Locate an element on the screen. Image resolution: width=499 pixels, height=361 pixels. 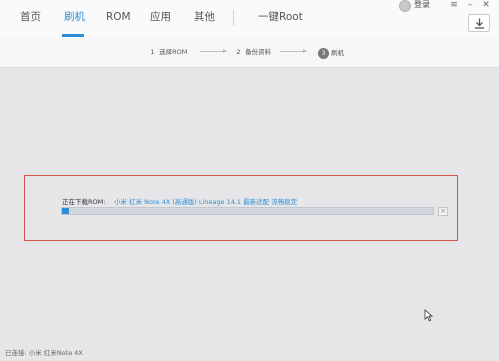
step-label: 刷机 is located at coordinates (338, 53).